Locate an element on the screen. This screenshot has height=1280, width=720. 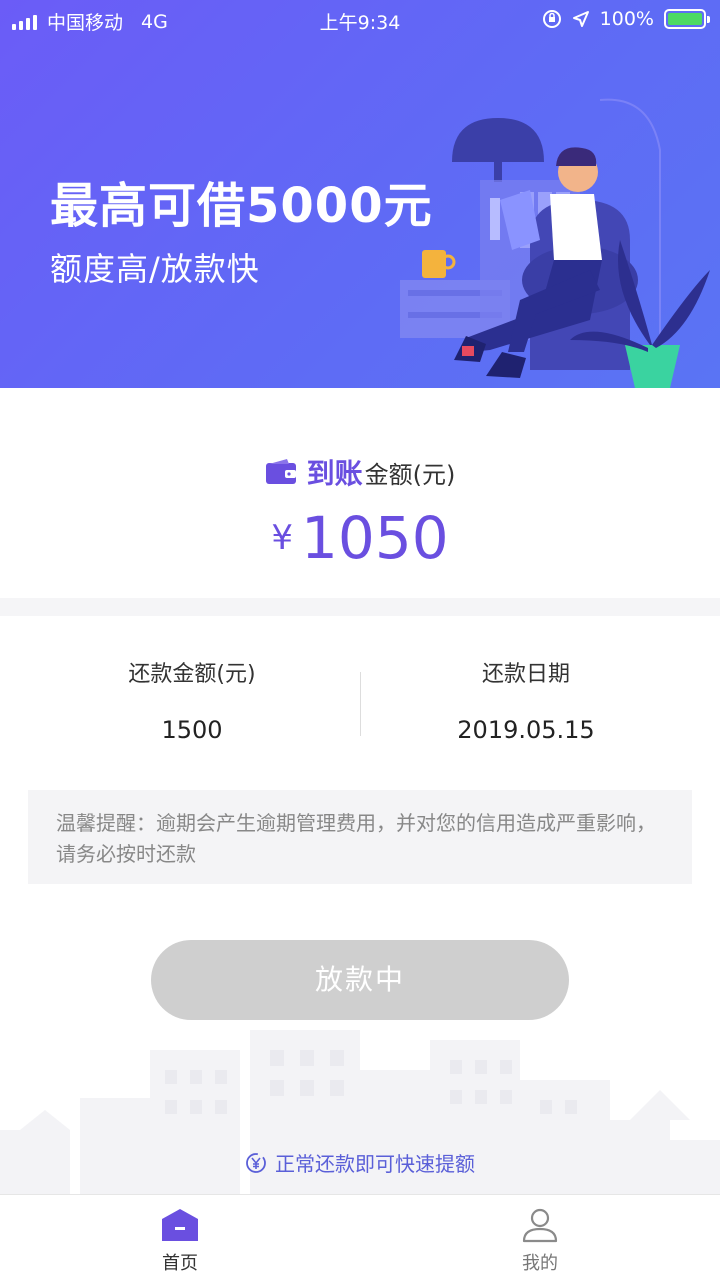
credit-tip-text: 正常还款即可快速提额 is located at coordinates (375, 1164).